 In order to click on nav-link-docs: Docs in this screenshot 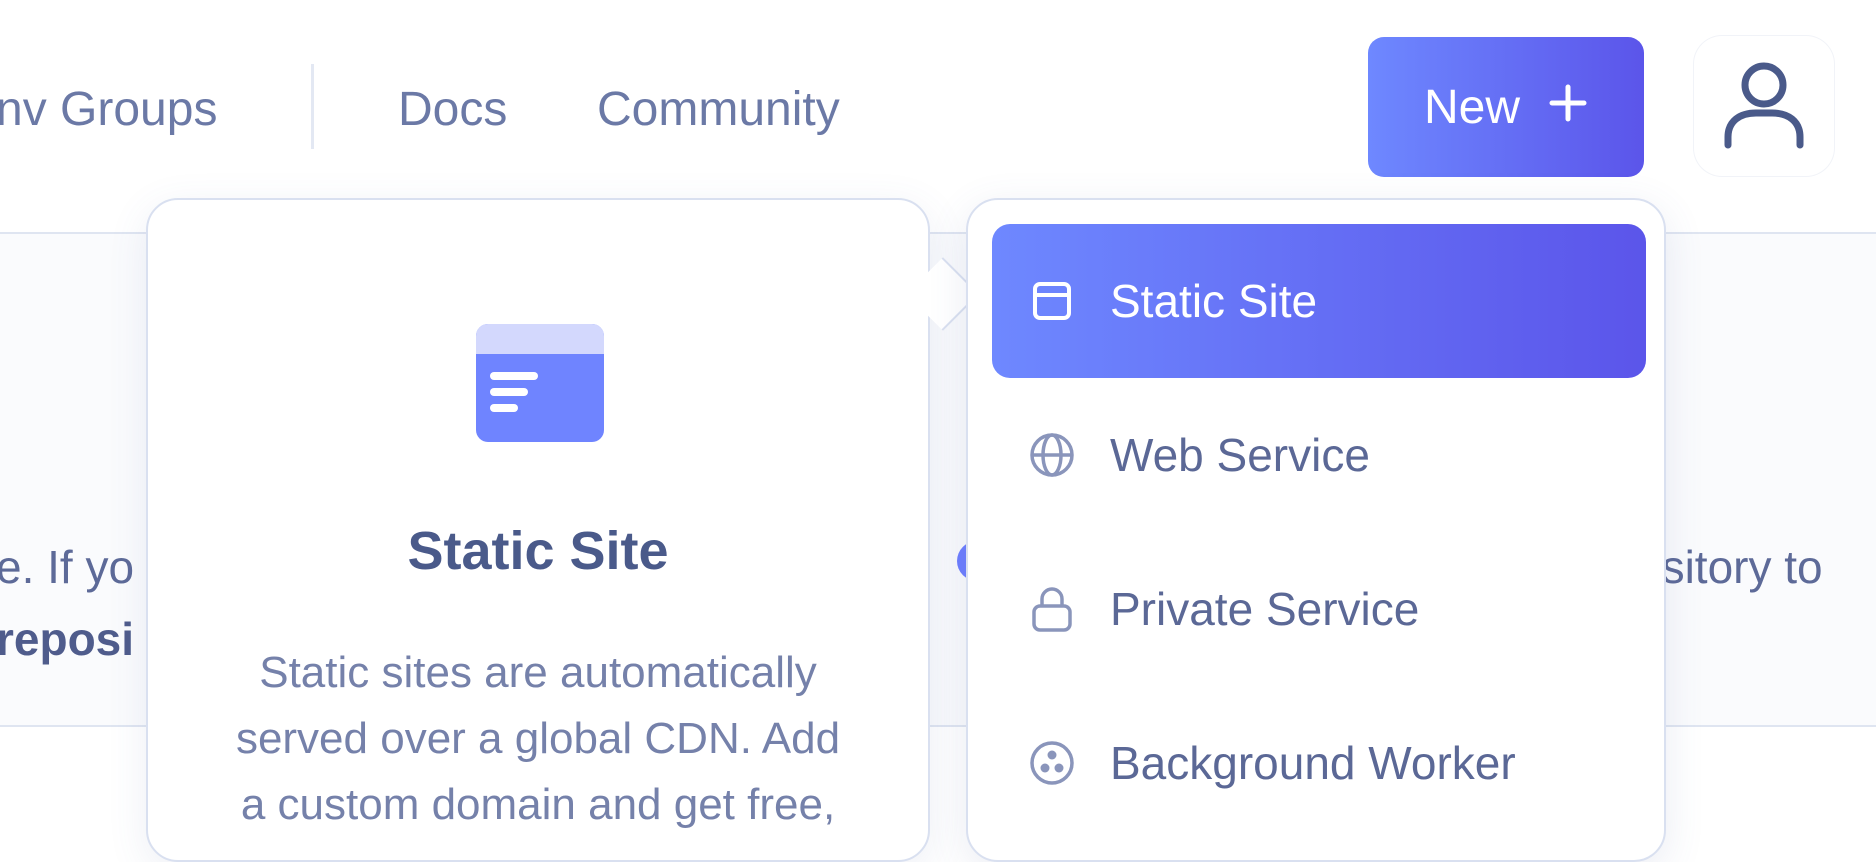, I will do `click(452, 109)`.